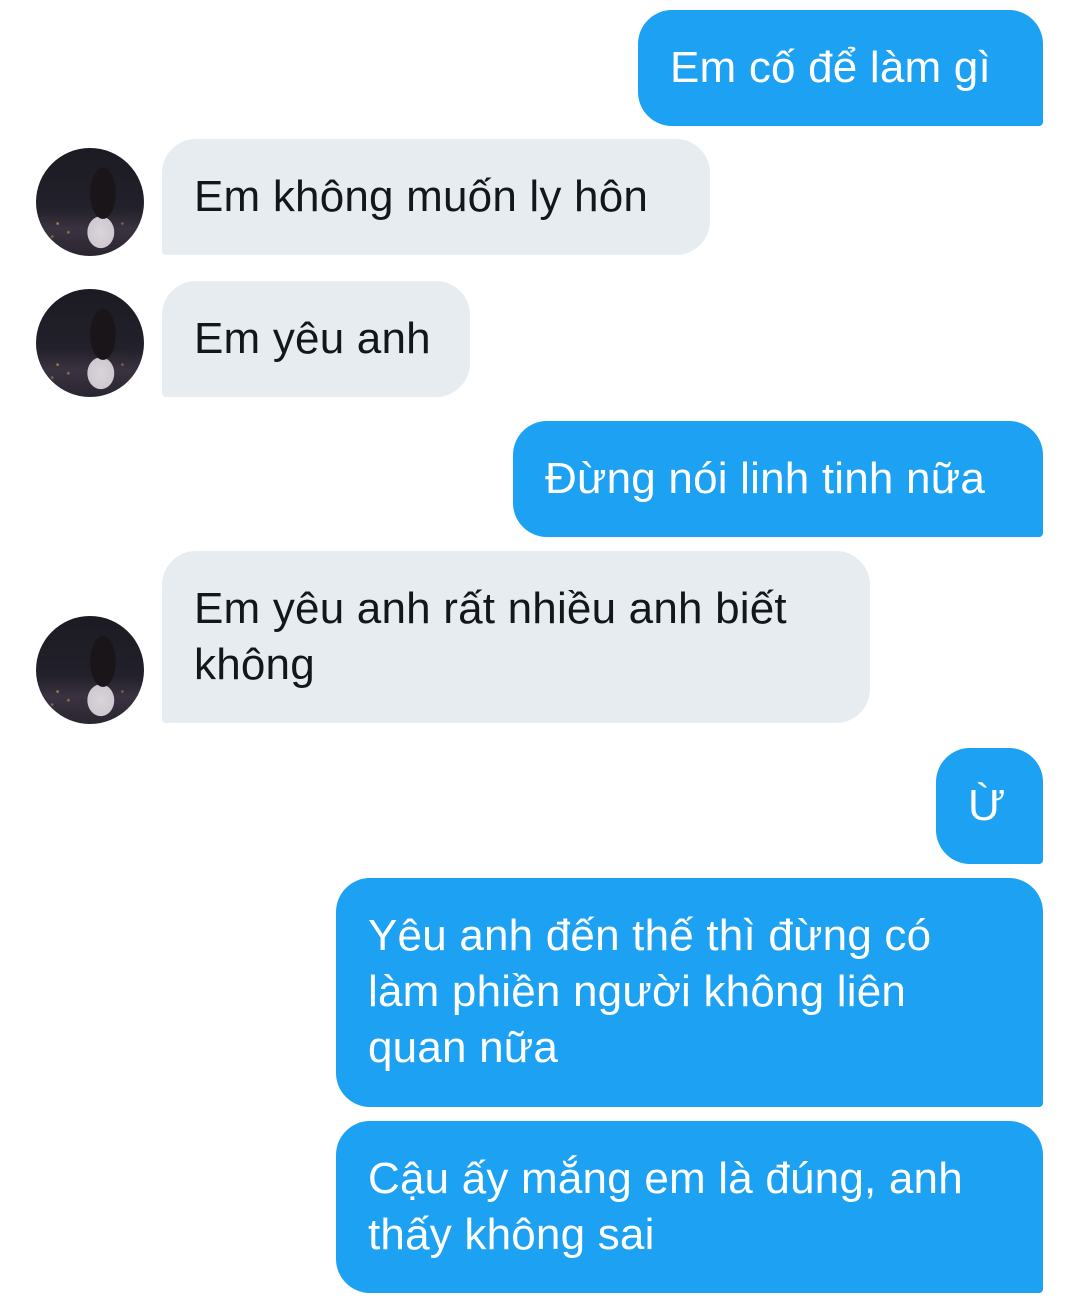 This screenshot has height=1311, width=1080. I want to click on message-bubble-outgoing: Em cố để làm gì, so click(840, 68).